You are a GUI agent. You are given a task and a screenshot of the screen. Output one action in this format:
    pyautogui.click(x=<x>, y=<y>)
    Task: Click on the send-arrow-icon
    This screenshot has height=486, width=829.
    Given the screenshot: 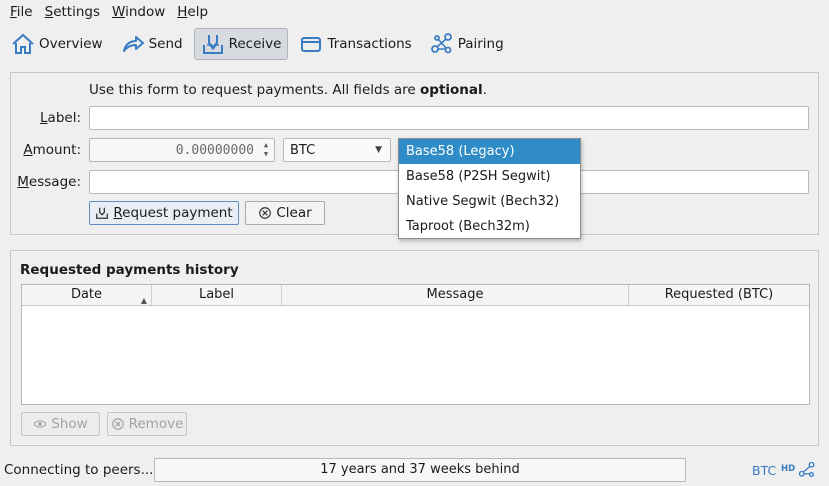 What is the action you would take?
    pyautogui.click(x=133, y=44)
    